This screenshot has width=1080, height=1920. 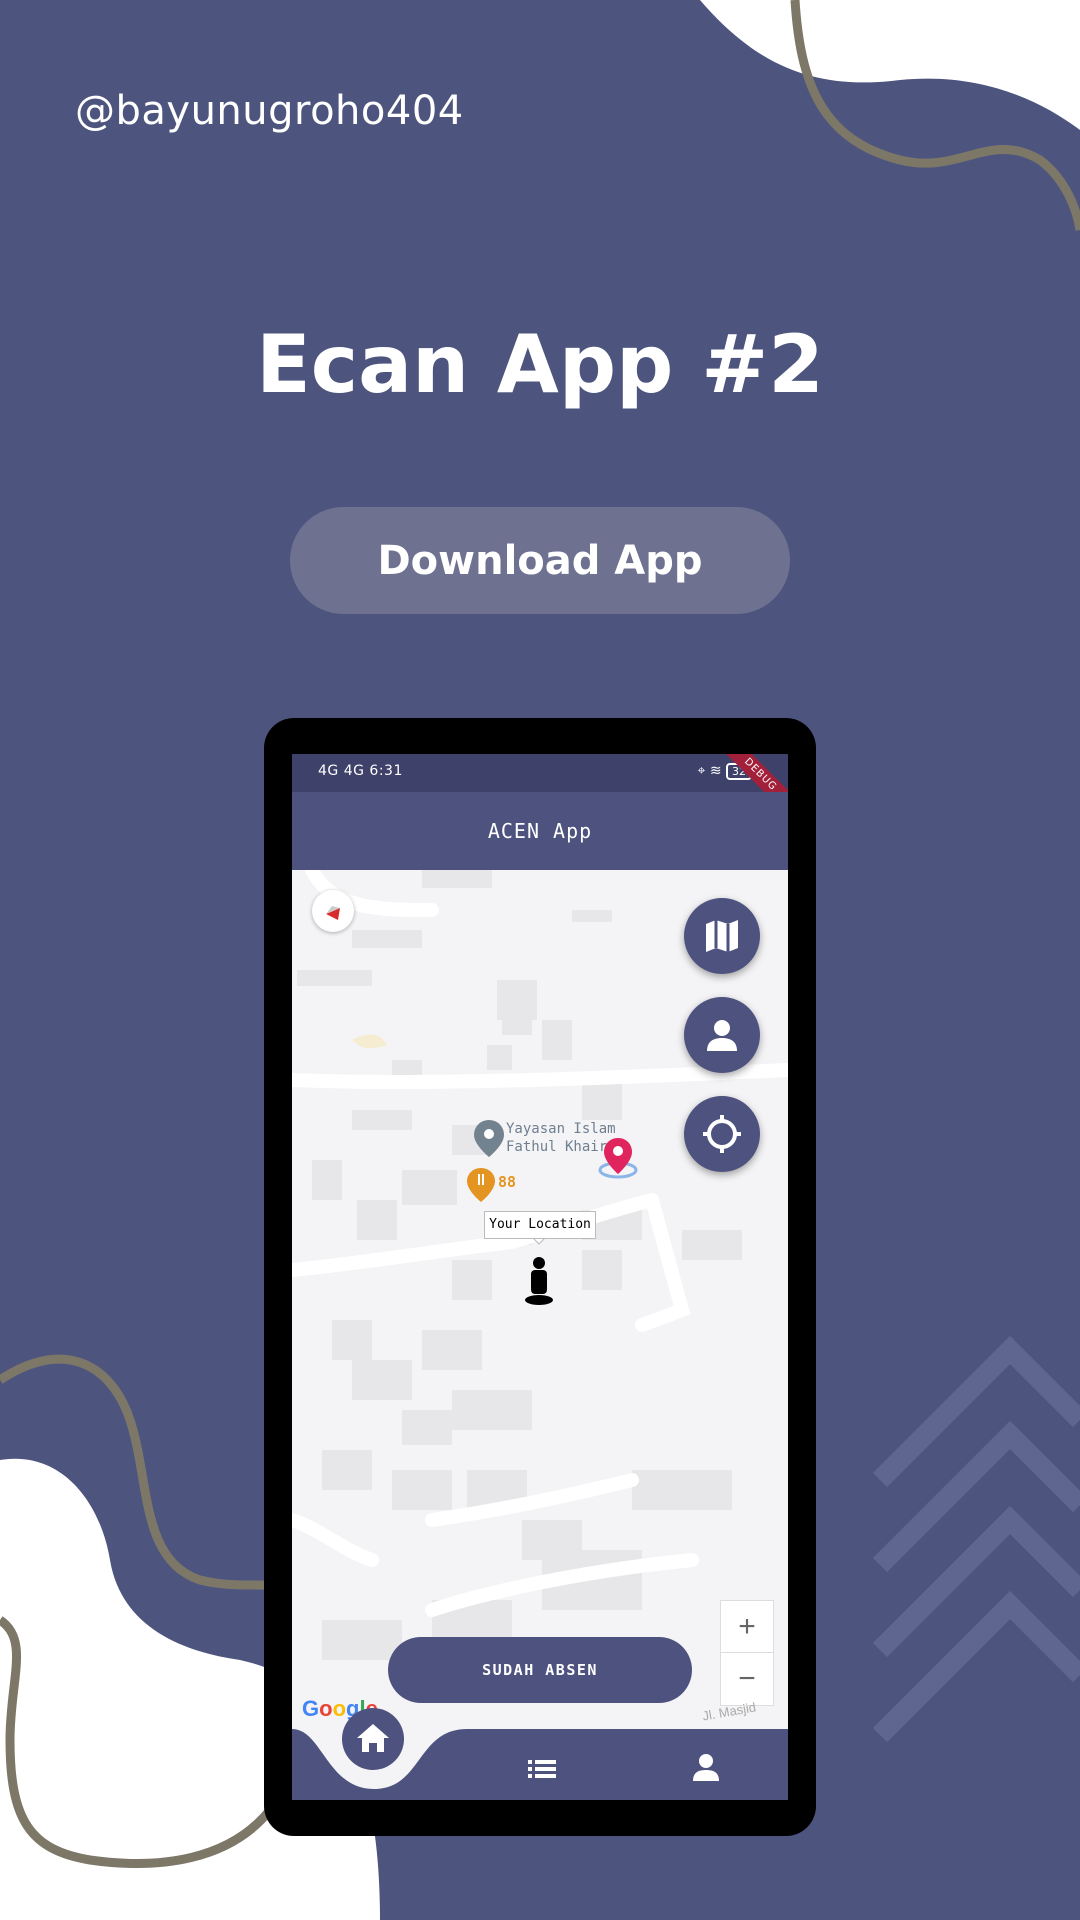 I want to click on download-app-button: Download App, so click(x=540, y=560).